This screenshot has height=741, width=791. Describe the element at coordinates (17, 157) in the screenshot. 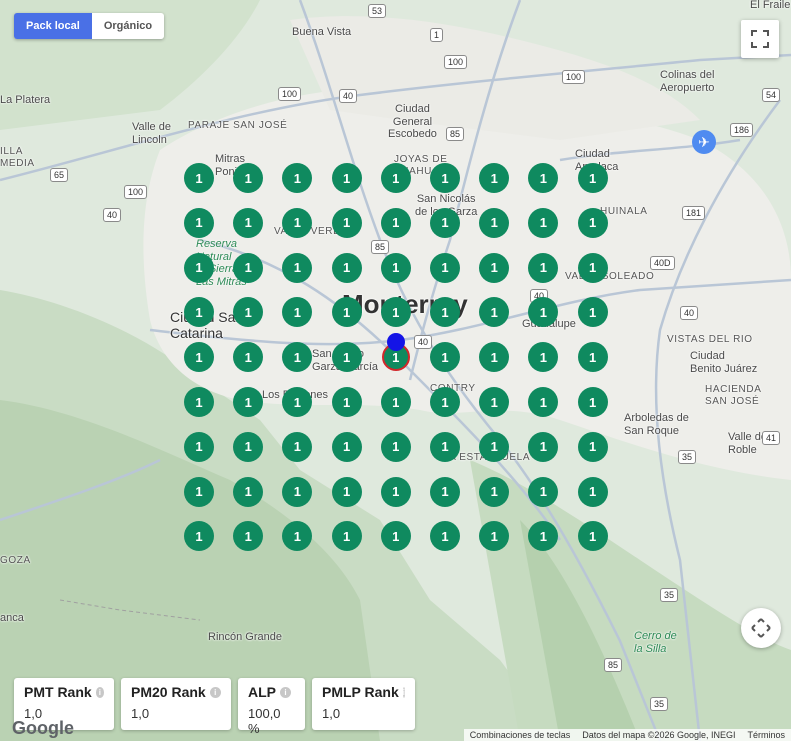

I see `label-illa-media: ILLA MEDIA` at that location.